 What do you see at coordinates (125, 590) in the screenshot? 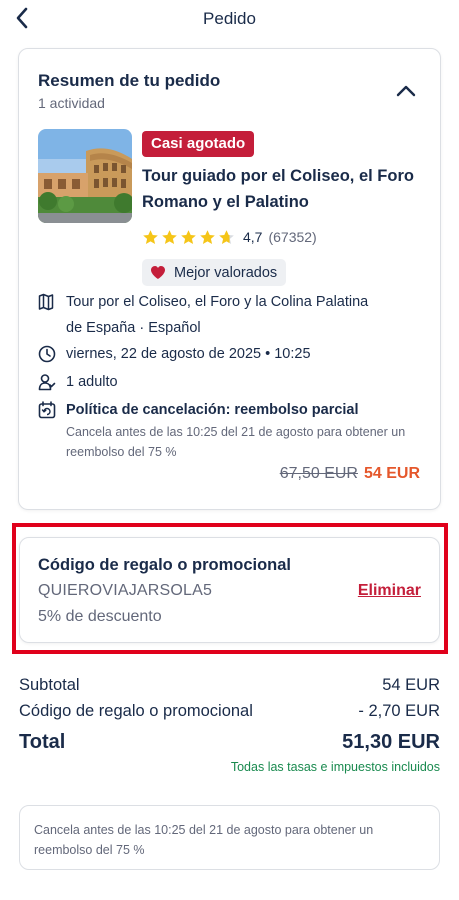
I see `promo-code: QUIEROVIAJARSOLA5` at bounding box center [125, 590].